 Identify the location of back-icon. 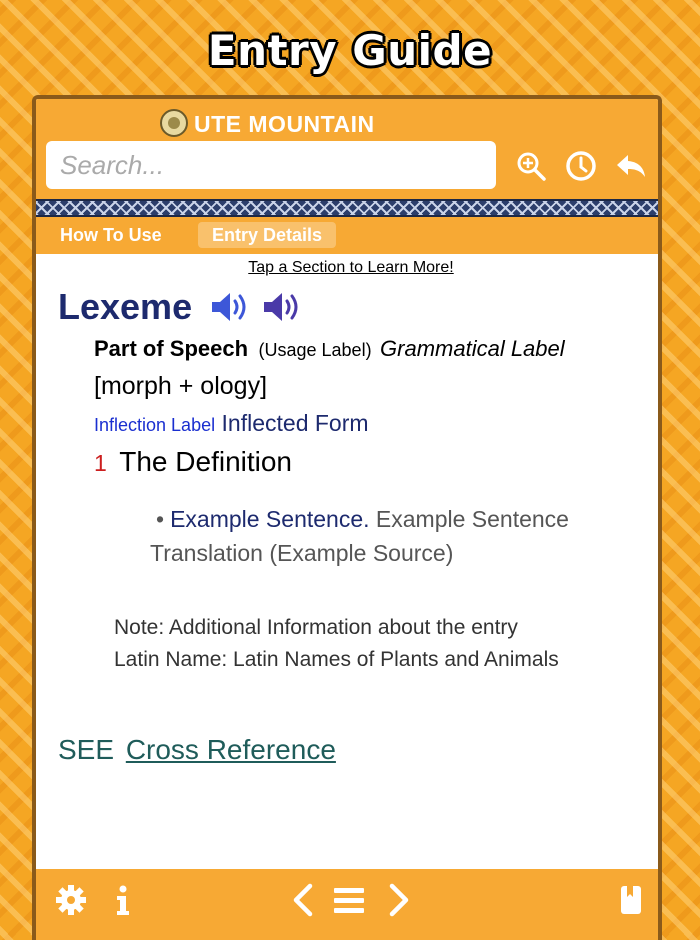
(631, 166).